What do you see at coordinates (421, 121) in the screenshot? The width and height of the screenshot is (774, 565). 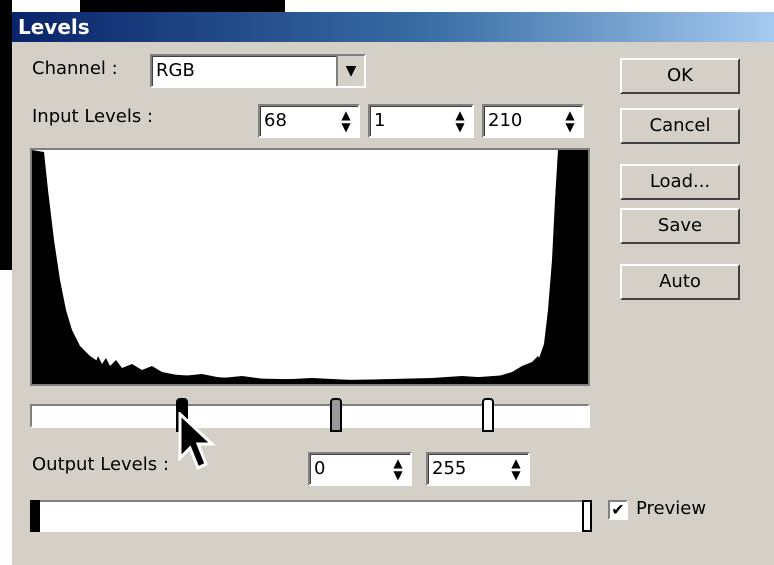 I see `input-gamma-field: 1 ▲ ▼` at bounding box center [421, 121].